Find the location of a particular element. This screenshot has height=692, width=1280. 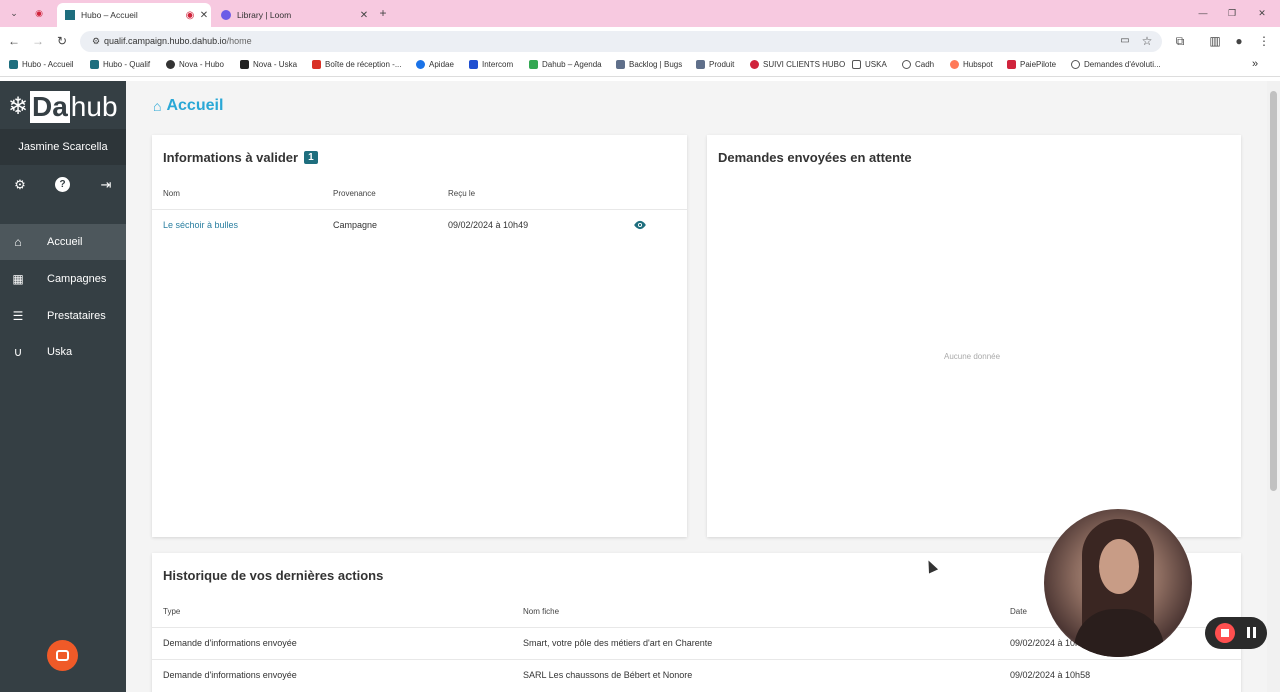

column-header-type: Type is located at coordinates (172, 611).